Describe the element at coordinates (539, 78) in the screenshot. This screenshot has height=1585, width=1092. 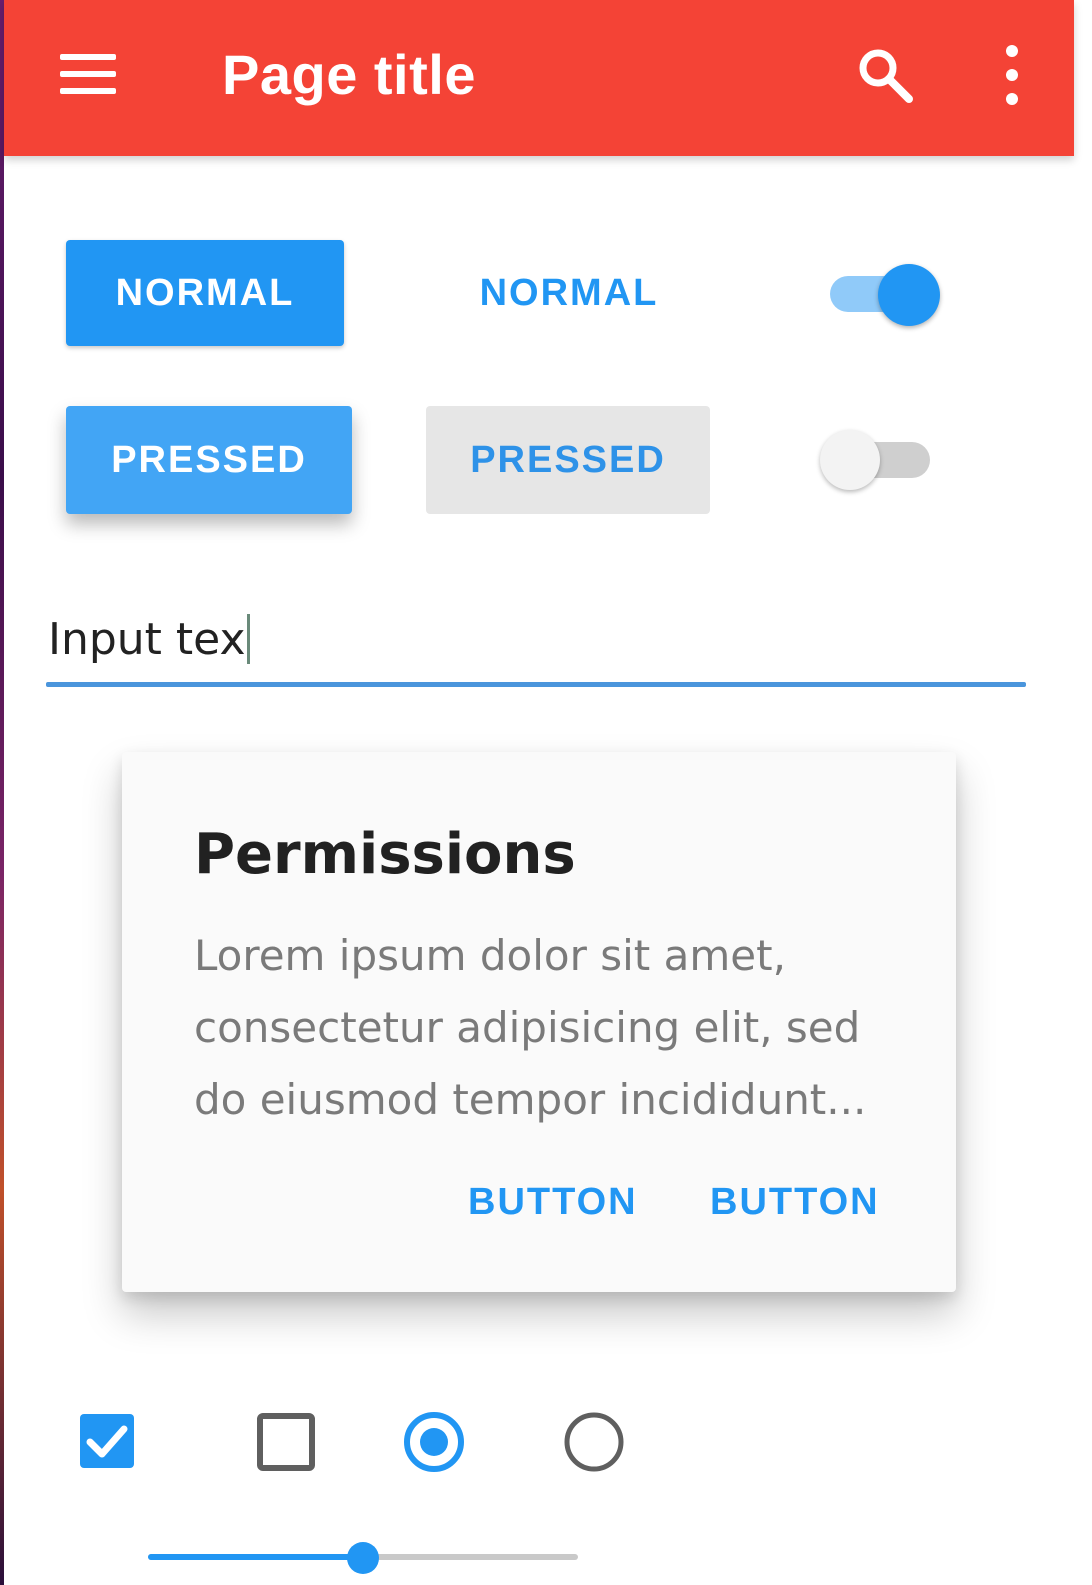
I see `app-bar: Page title` at that location.